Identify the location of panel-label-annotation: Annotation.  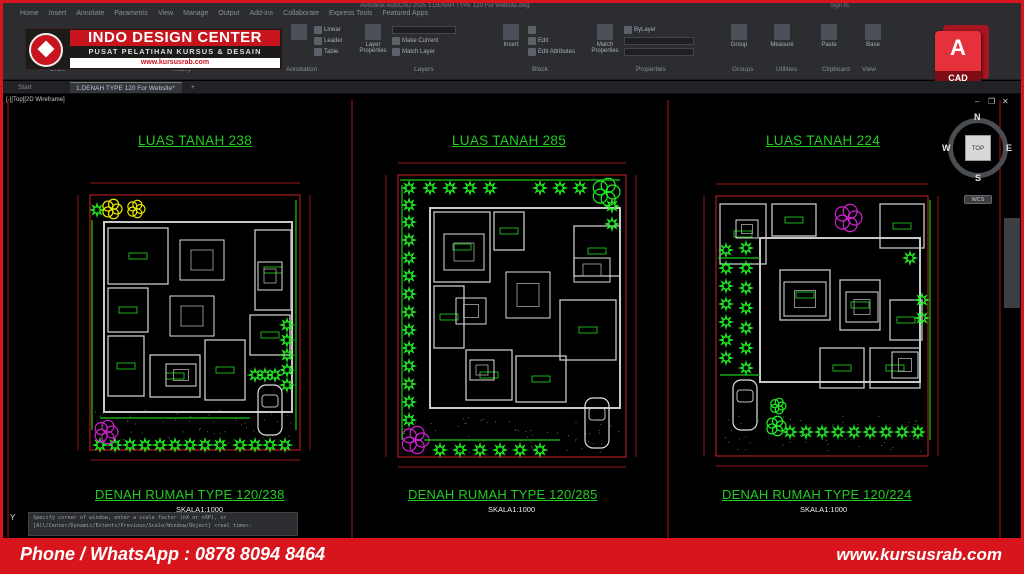
(301, 69).